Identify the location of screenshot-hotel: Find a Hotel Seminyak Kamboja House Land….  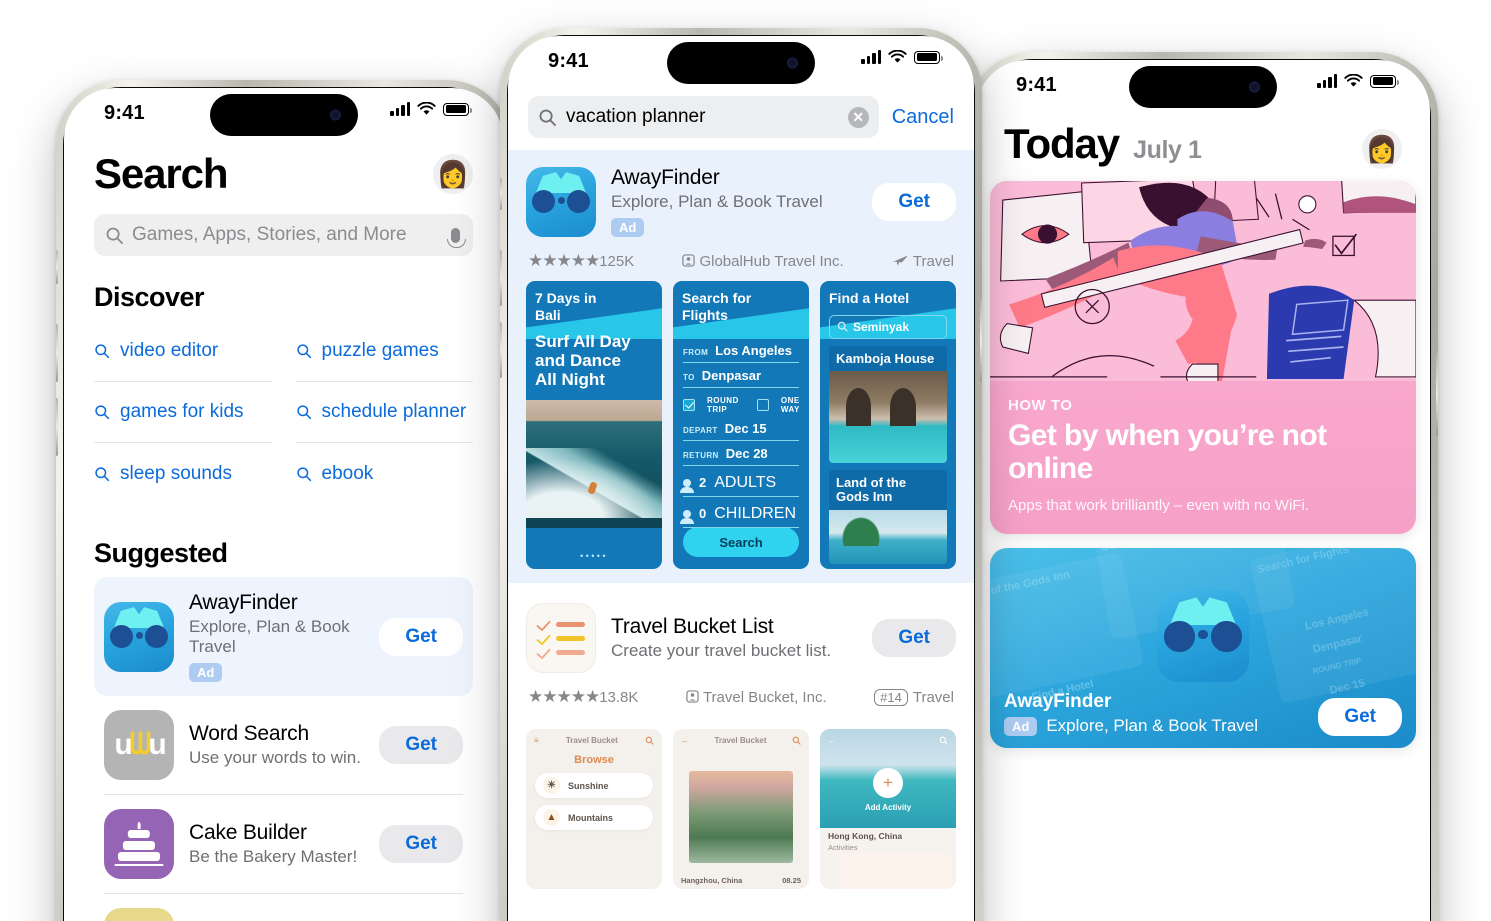
(888, 425).